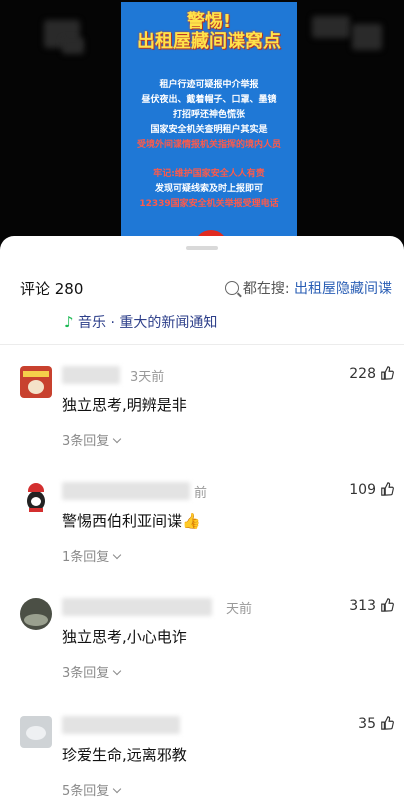 Image resolution: width=404 pixels, height=800 pixels. Describe the element at coordinates (209, 21) in the screenshot. I see `poster-title-line: 警惕!` at that location.